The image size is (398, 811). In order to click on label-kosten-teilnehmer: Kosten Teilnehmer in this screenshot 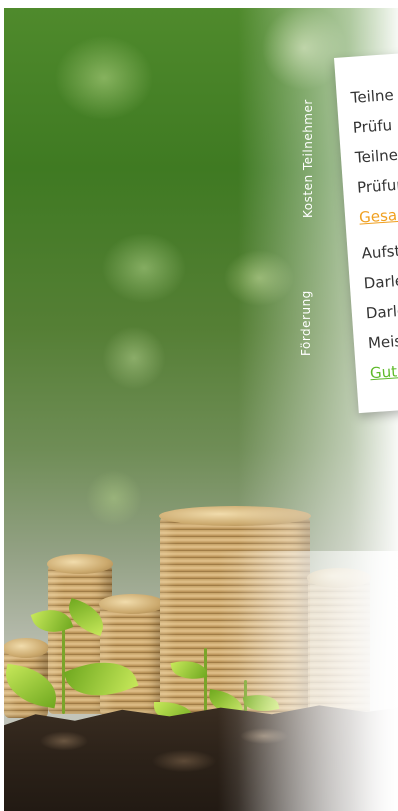, I will do `click(308, 158)`.